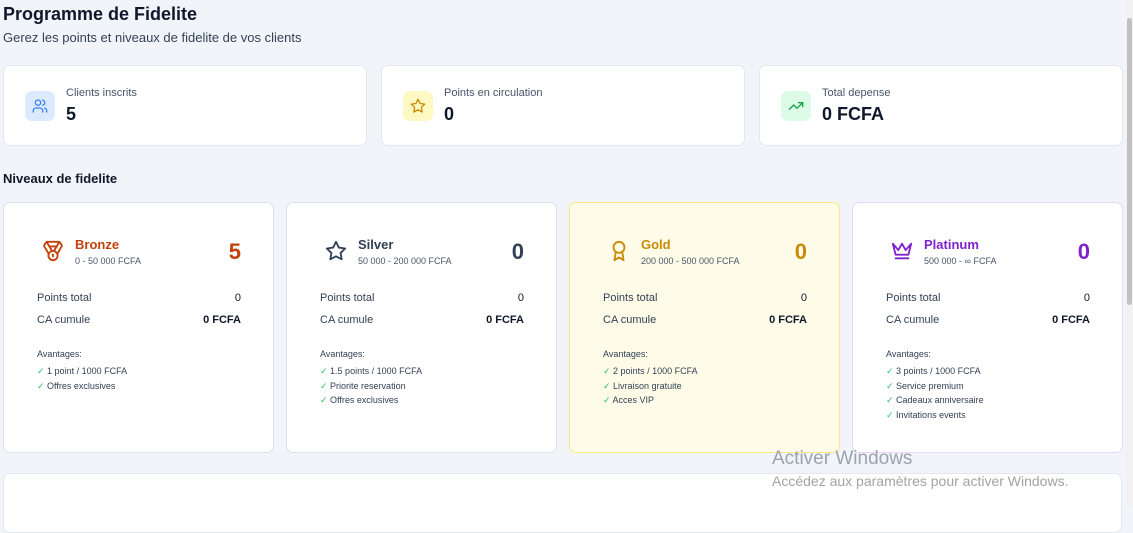 Image resolution: width=1133 pixels, height=533 pixels. What do you see at coordinates (1129, 161) in the screenshot?
I see `scrollbar-thumb` at bounding box center [1129, 161].